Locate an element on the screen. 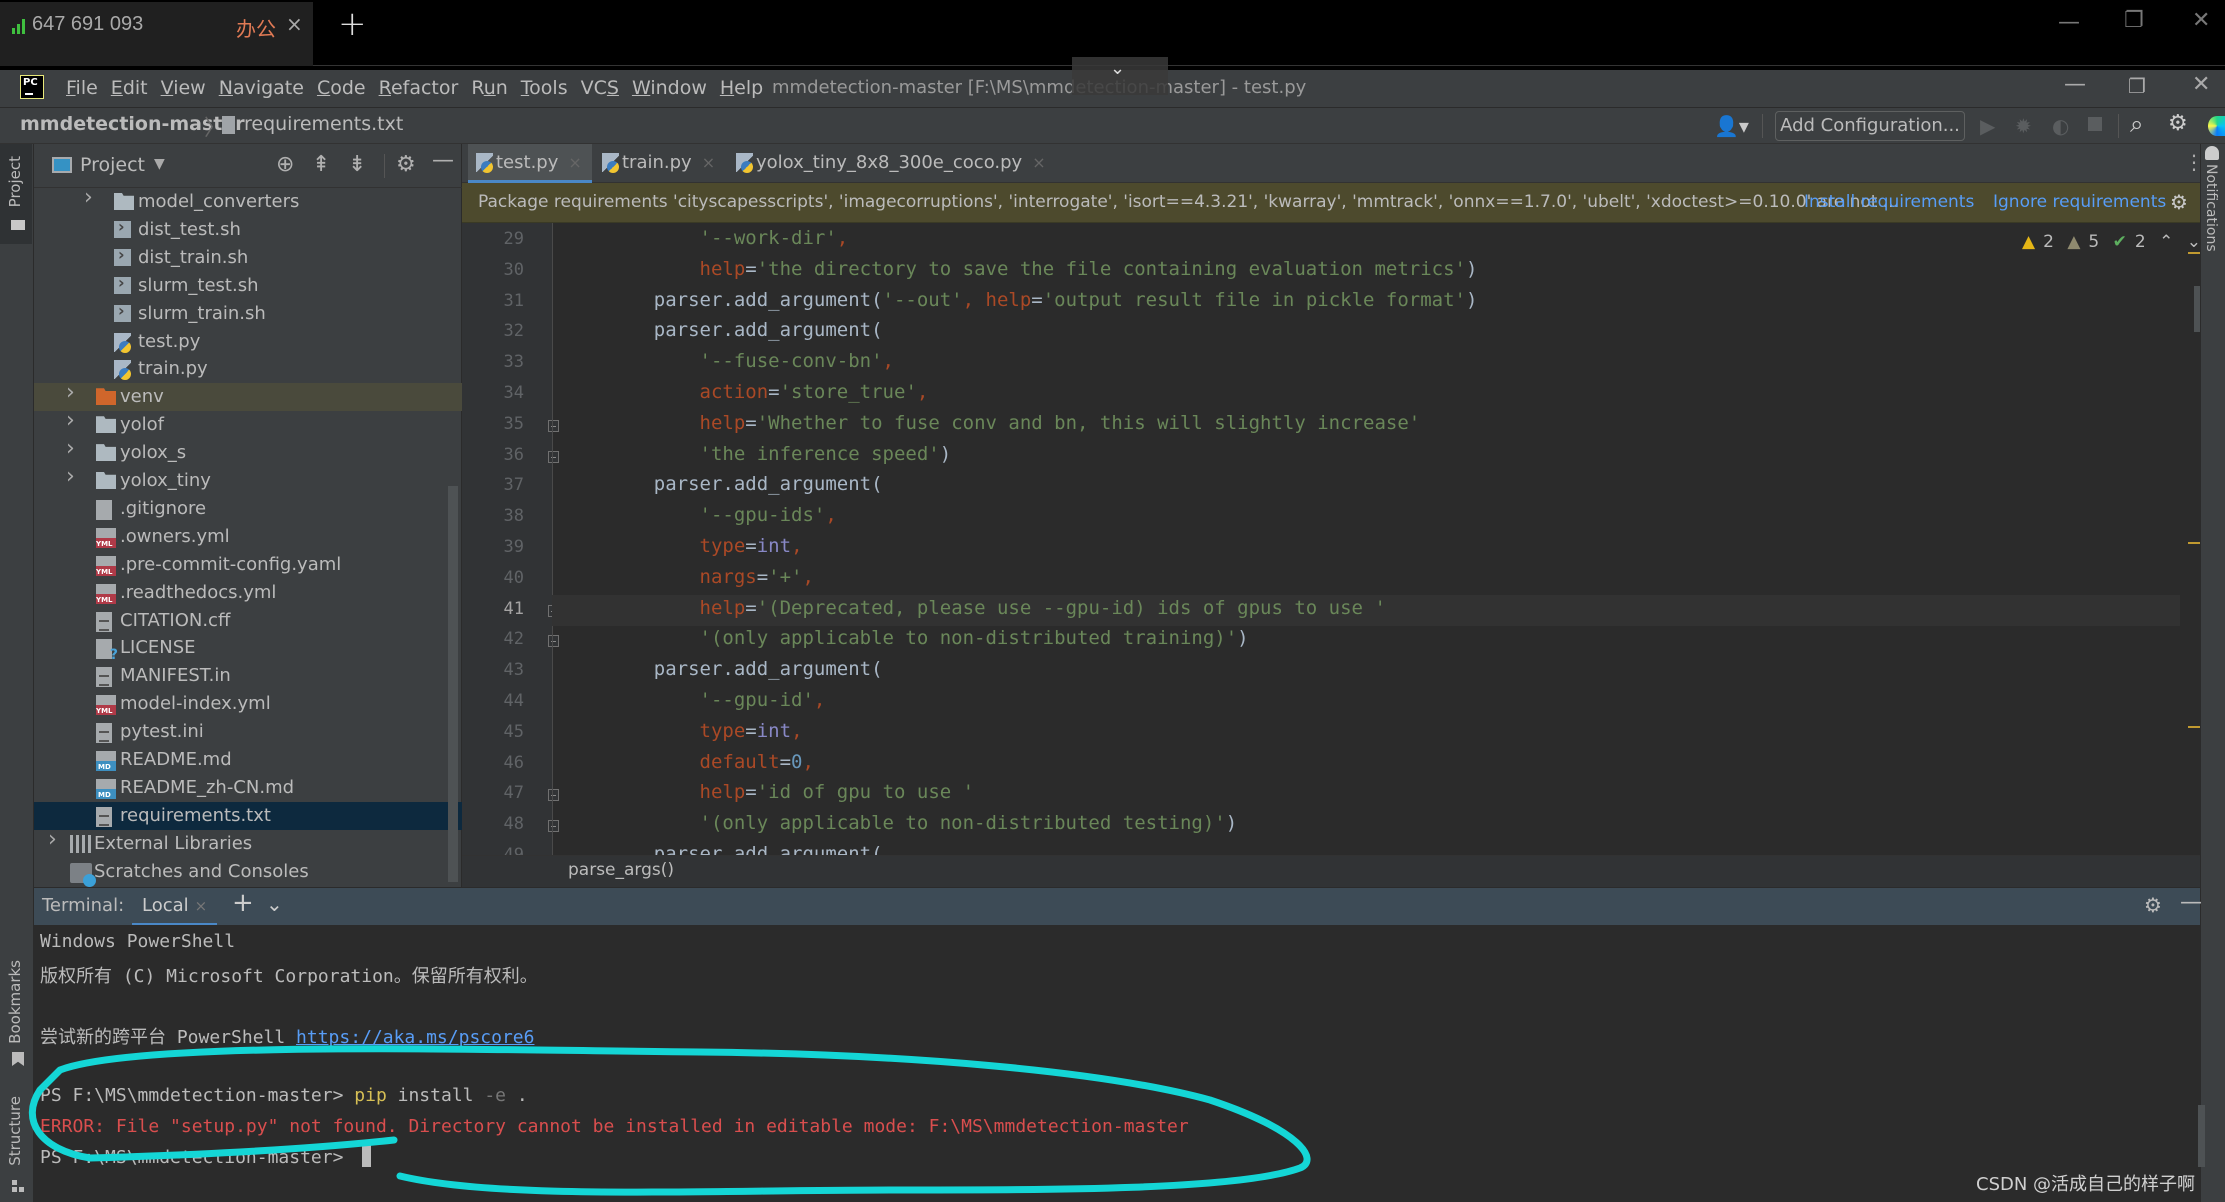 The height and width of the screenshot is (1202, 2225). menu-help: Help is located at coordinates (741, 88).